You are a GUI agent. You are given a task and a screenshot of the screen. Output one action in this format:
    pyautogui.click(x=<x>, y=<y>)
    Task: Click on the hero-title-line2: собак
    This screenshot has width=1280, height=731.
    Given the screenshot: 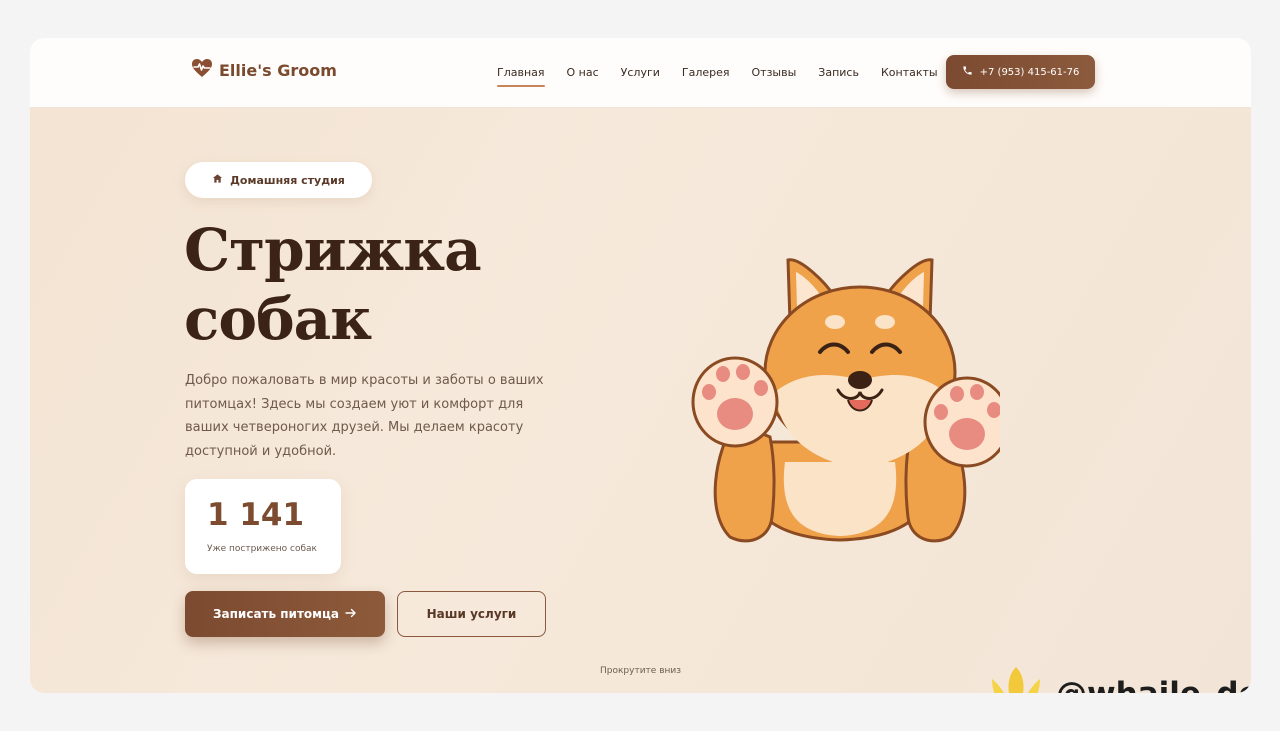 What is the action you would take?
    pyautogui.click(x=278, y=319)
    